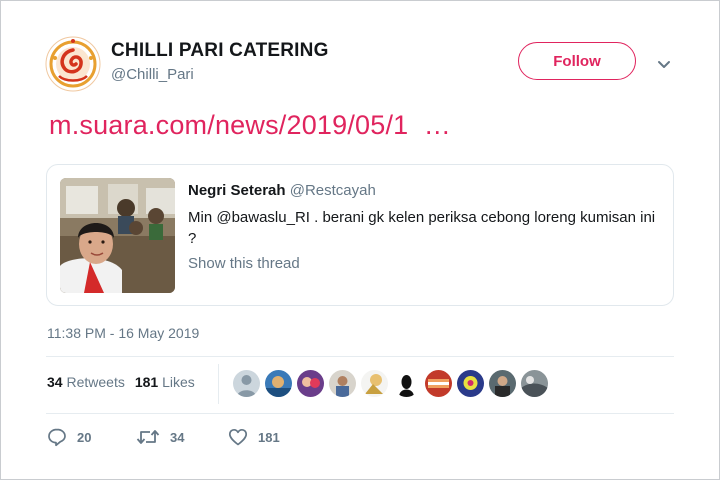  Describe the element at coordinates (69, 437) in the screenshot. I see `reply-action: 20` at that location.